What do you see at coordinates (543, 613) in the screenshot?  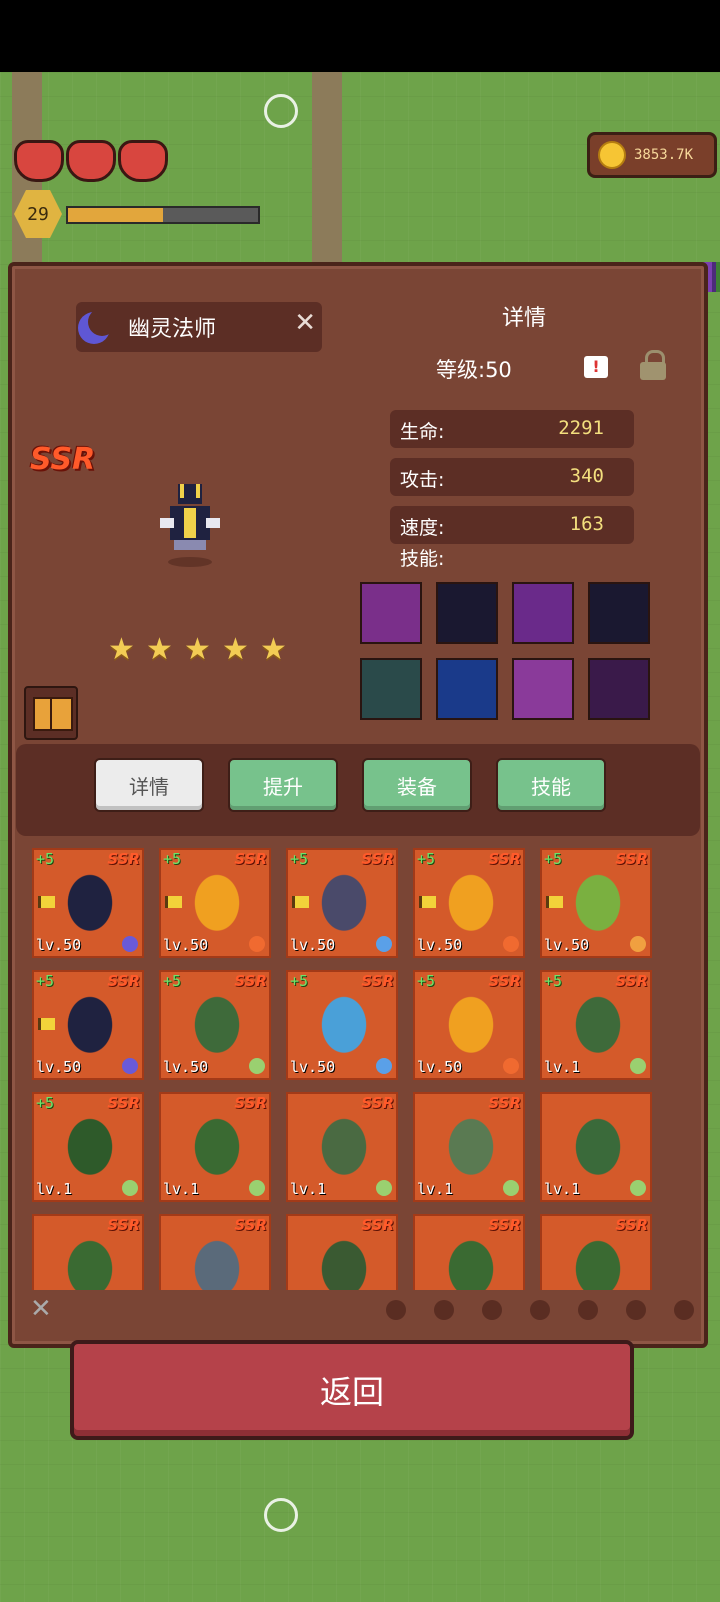 I see `eye-skill-icon` at bounding box center [543, 613].